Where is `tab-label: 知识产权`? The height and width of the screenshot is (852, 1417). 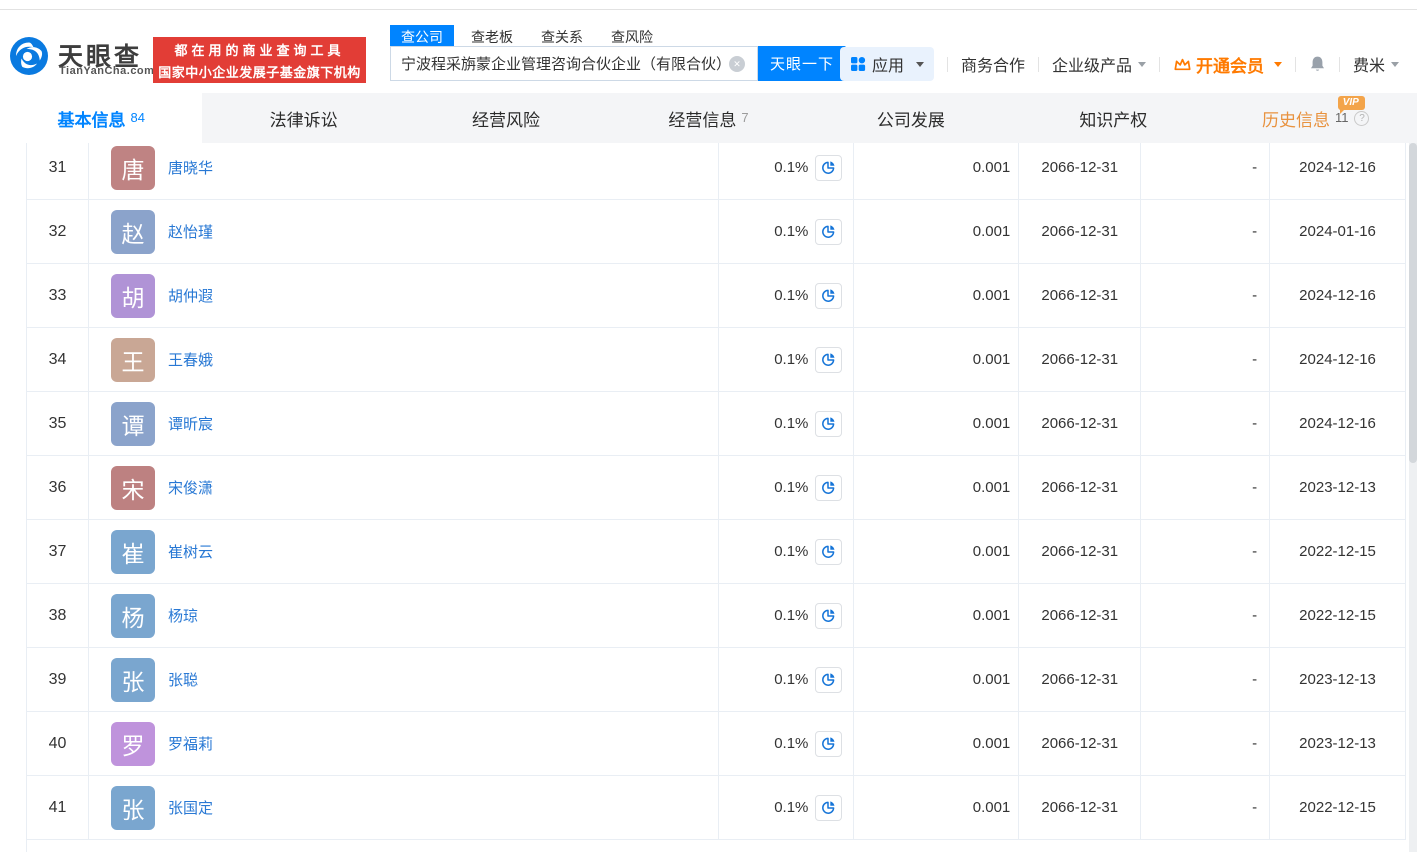 tab-label: 知识产权 is located at coordinates (1113, 120).